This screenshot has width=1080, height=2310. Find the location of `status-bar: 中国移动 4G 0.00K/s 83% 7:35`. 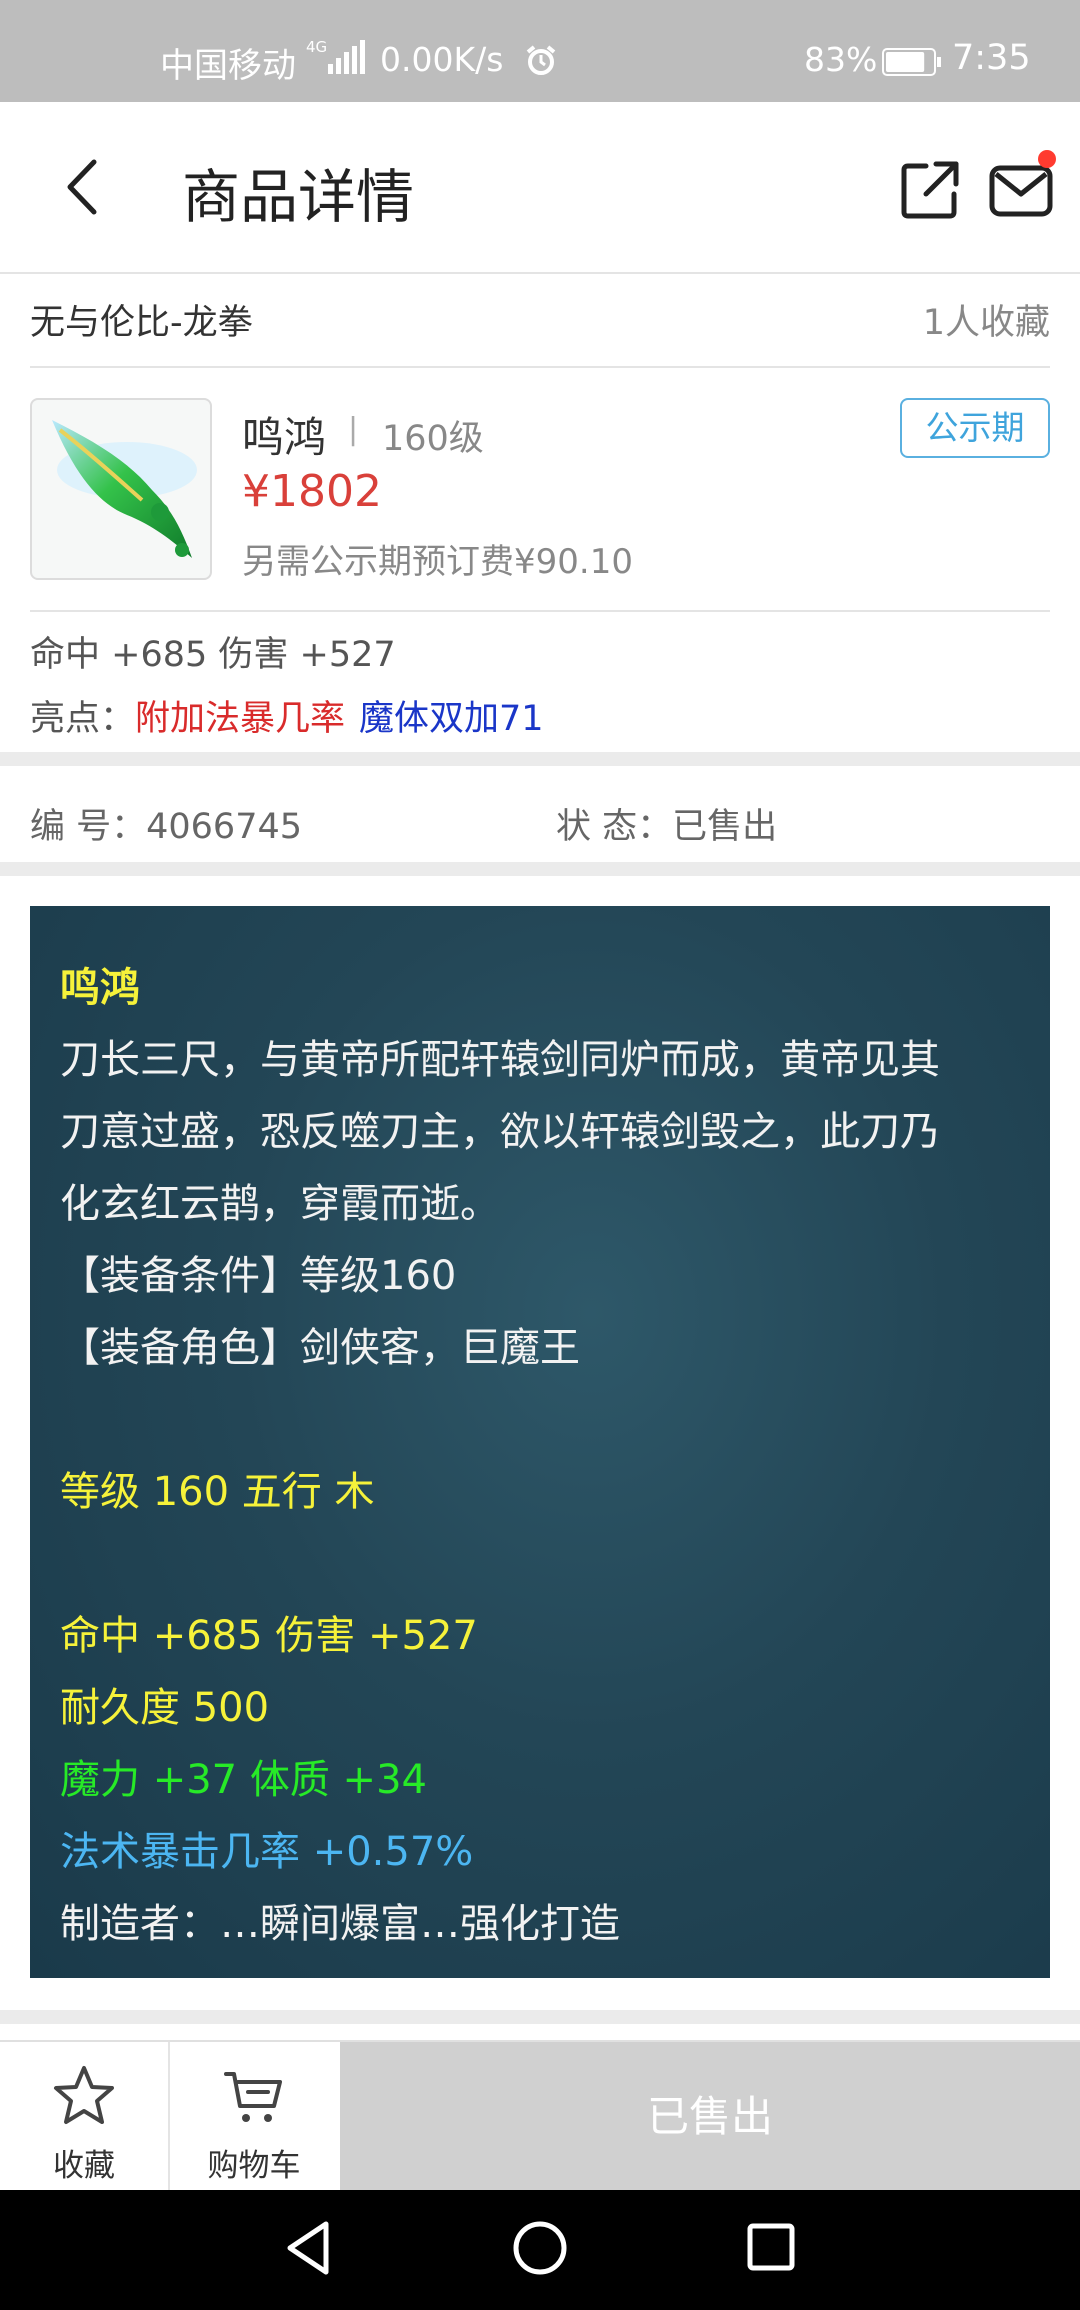

status-bar: 中国移动 4G 0.00K/s 83% 7:35 is located at coordinates (540, 51).